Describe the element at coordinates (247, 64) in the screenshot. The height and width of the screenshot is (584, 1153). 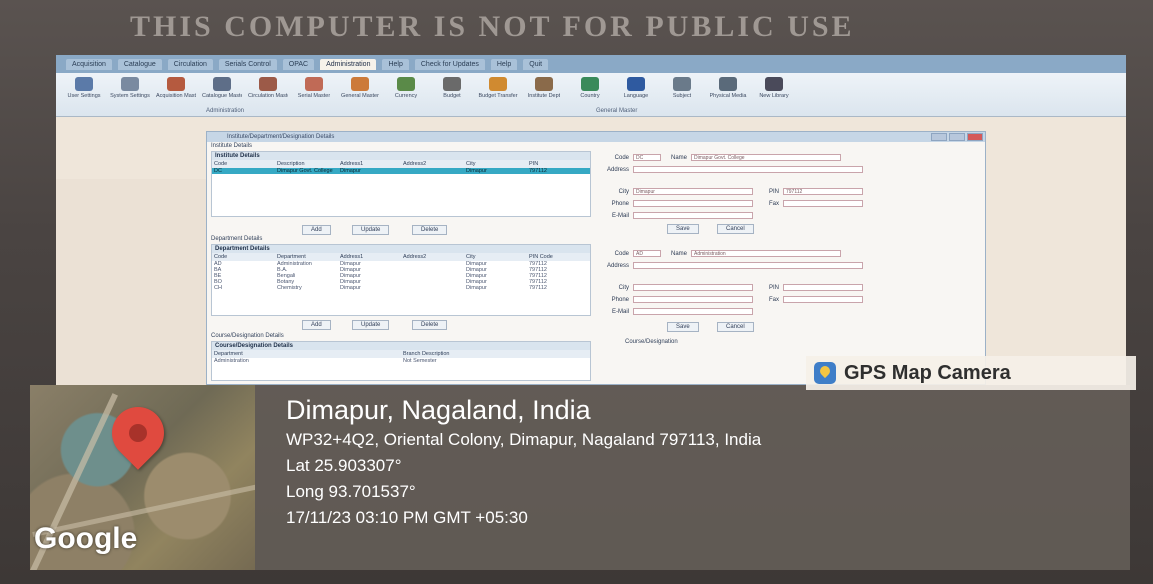
I see `ribbon-tab: Serials Control` at that location.